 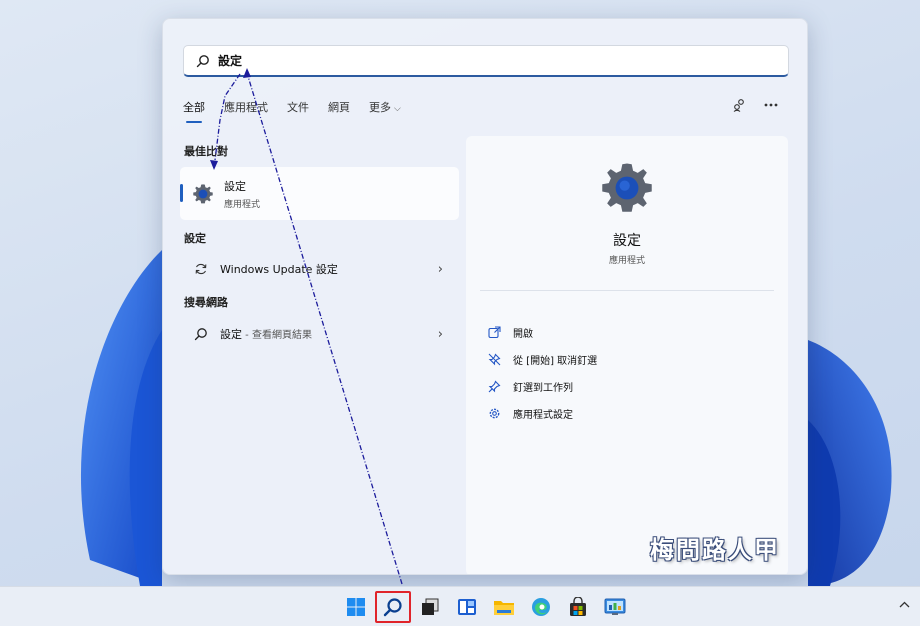 I want to click on web-search-result: 設定 - 查看網頁結果 ›, so click(x=319, y=334).